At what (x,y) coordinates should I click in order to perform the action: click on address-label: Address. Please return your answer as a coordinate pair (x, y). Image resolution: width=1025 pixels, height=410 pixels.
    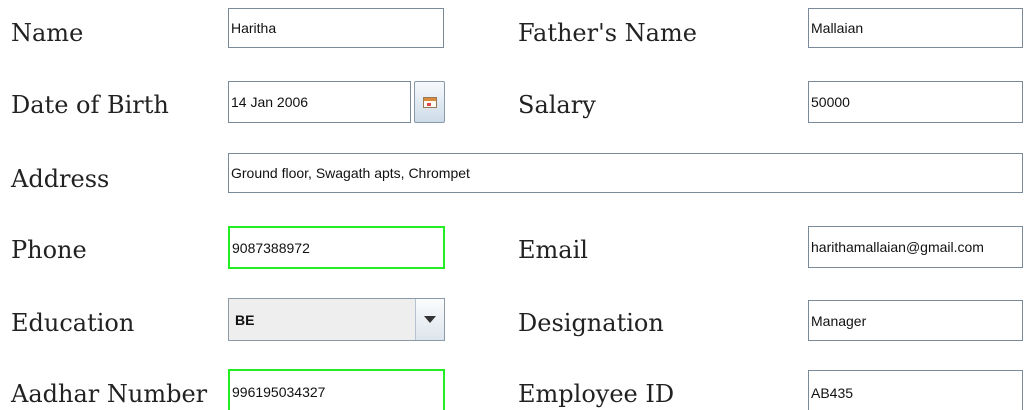
    Looking at the image, I should click on (60, 179).